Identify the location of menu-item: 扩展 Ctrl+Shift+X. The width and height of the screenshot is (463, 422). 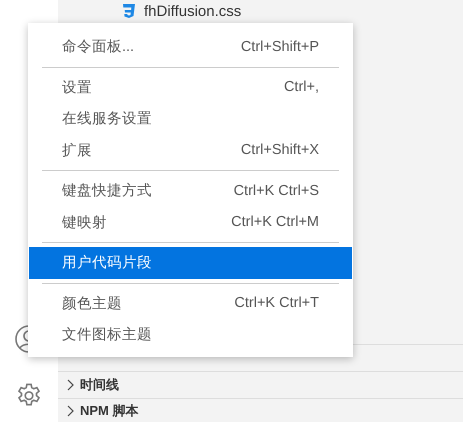
(190, 150).